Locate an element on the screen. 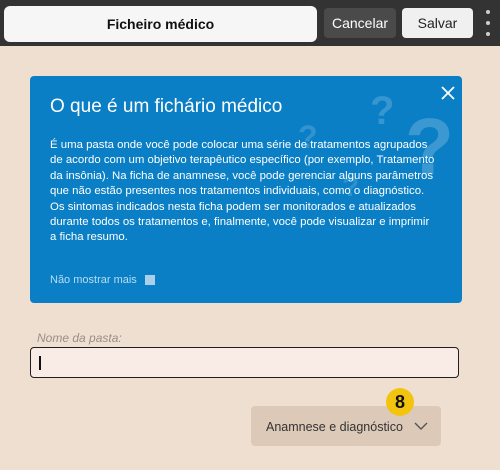  step-badge: 8 is located at coordinates (400, 402).